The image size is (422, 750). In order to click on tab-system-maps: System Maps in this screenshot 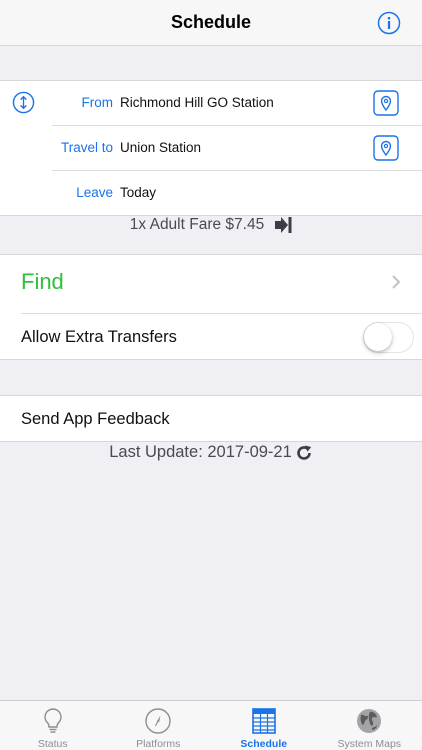, I will do `click(369, 725)`.